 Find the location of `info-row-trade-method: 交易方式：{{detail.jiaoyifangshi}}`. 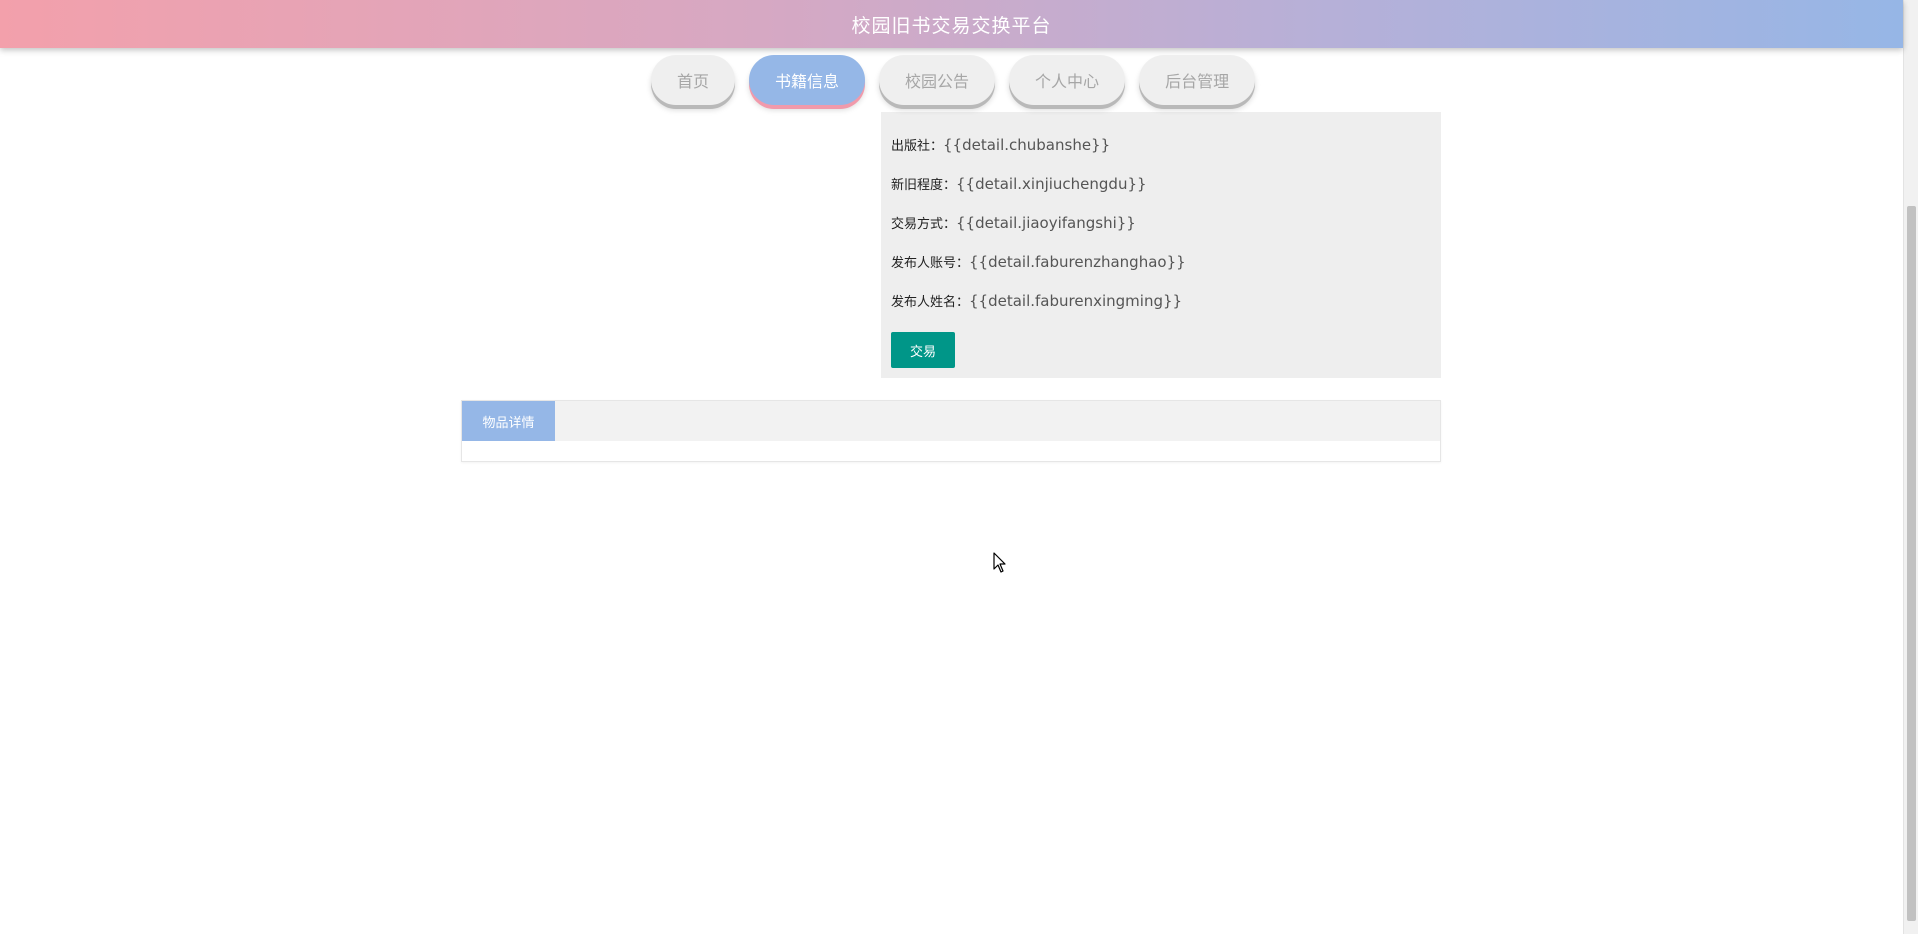

info-row-trade-method: 交易方式：{{detail.jiaoyifangshi}} is located at coordinates (1013, 222).